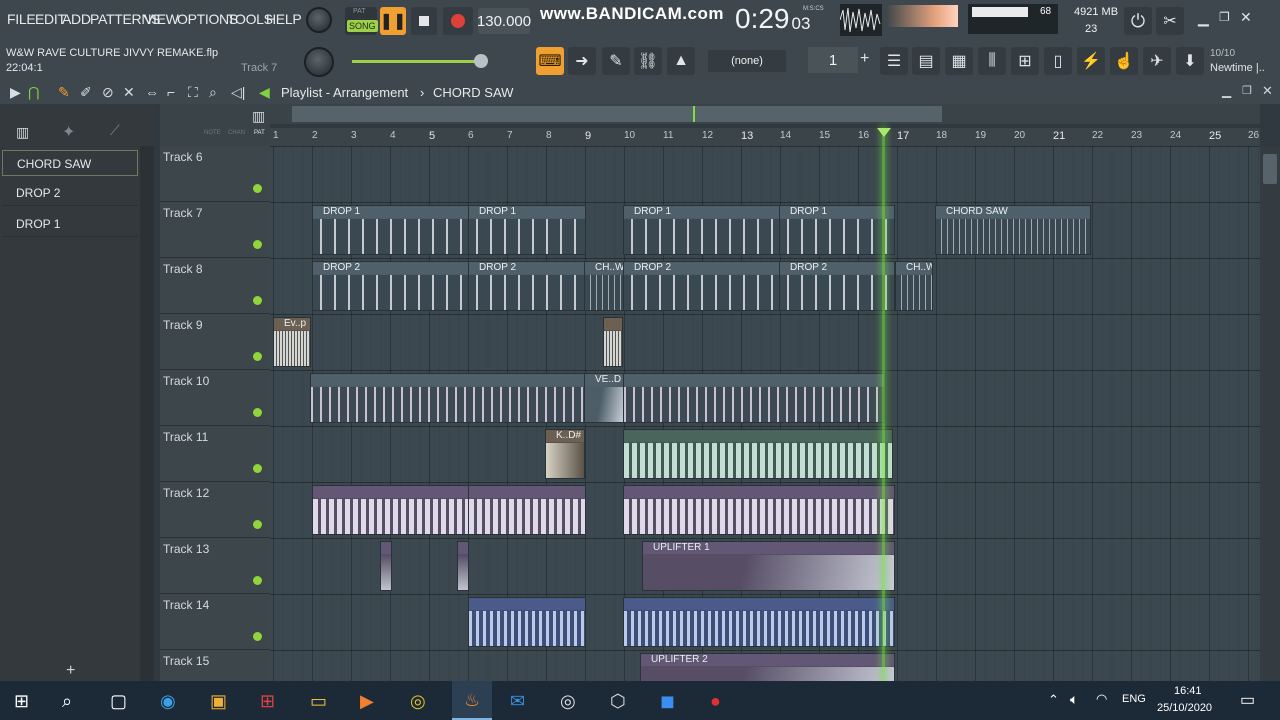 The height and width of the screenshot is (720, 1280). Describe the element at coordinates (1091, 61) in the screenshot. I see `plugin-picker-button: ⚡` at that location.